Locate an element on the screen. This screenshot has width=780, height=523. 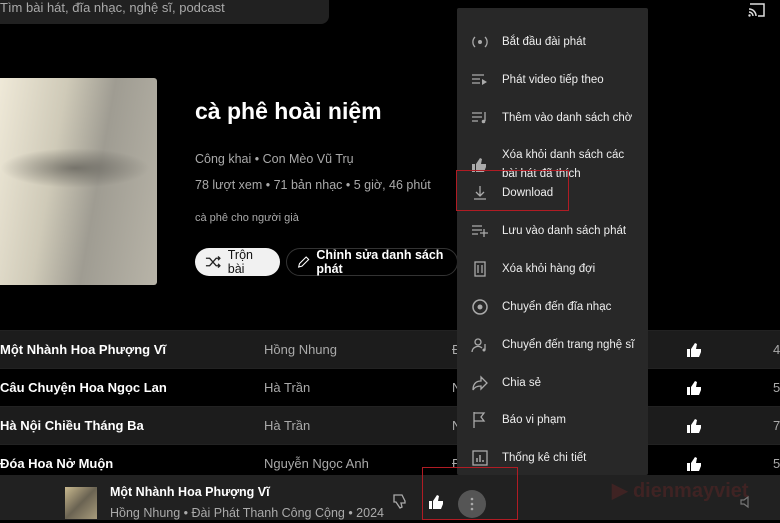
watermark-logo: ▶ dienmayviet is located at coordinates (680, 491).